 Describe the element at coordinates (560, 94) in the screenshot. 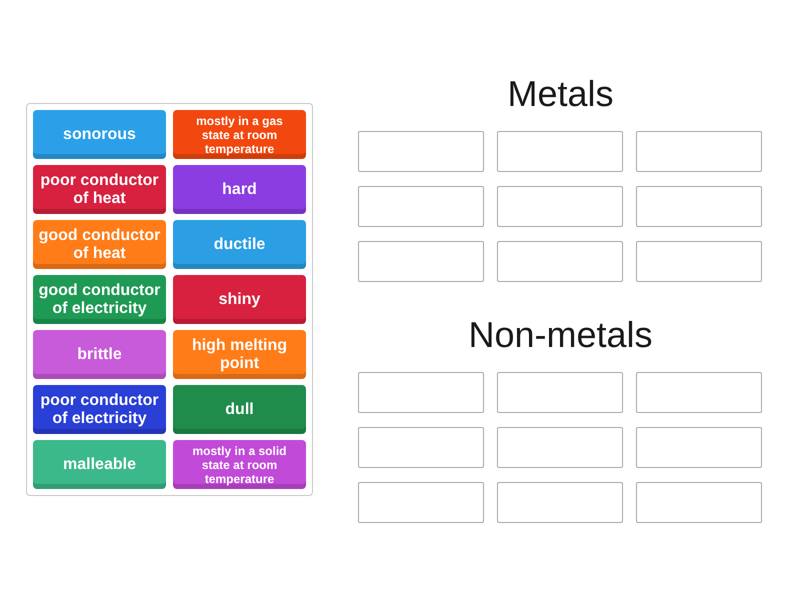

I see `group-title: Metals` at that location.